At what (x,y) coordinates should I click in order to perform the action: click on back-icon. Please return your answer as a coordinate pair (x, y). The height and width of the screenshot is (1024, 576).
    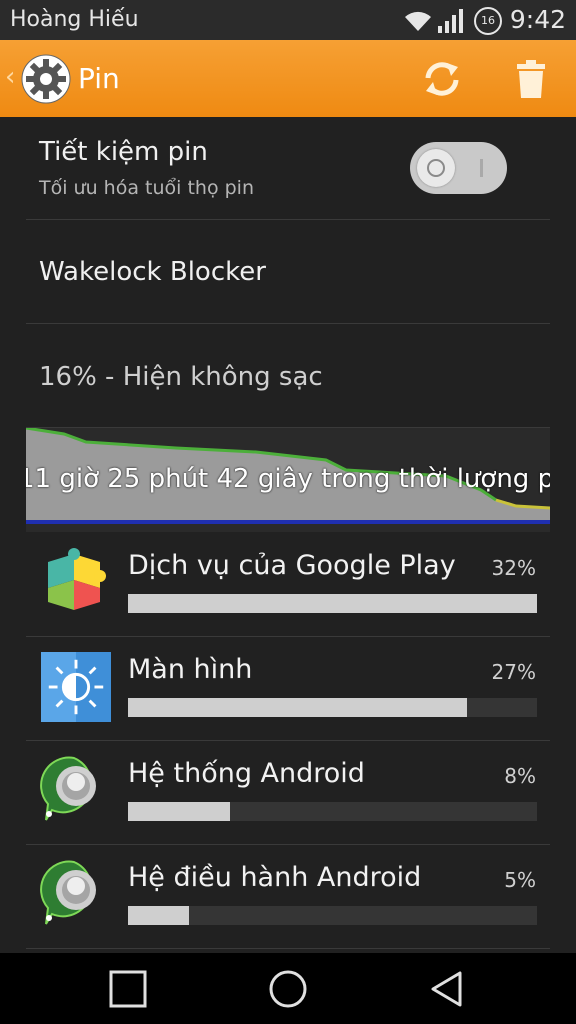
    Looking at the image, I should click on (447, 989).